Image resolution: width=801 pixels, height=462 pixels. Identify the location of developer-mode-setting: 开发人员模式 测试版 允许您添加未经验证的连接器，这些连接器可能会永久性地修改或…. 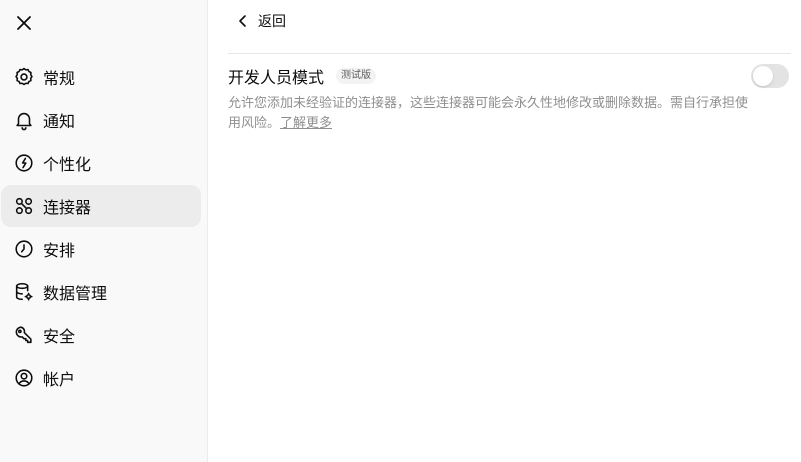
(509, 99).